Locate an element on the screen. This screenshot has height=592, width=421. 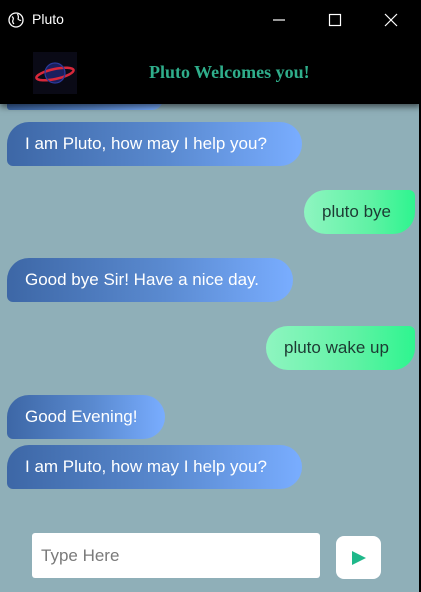
send-icon is located at coordinates (359, 558).